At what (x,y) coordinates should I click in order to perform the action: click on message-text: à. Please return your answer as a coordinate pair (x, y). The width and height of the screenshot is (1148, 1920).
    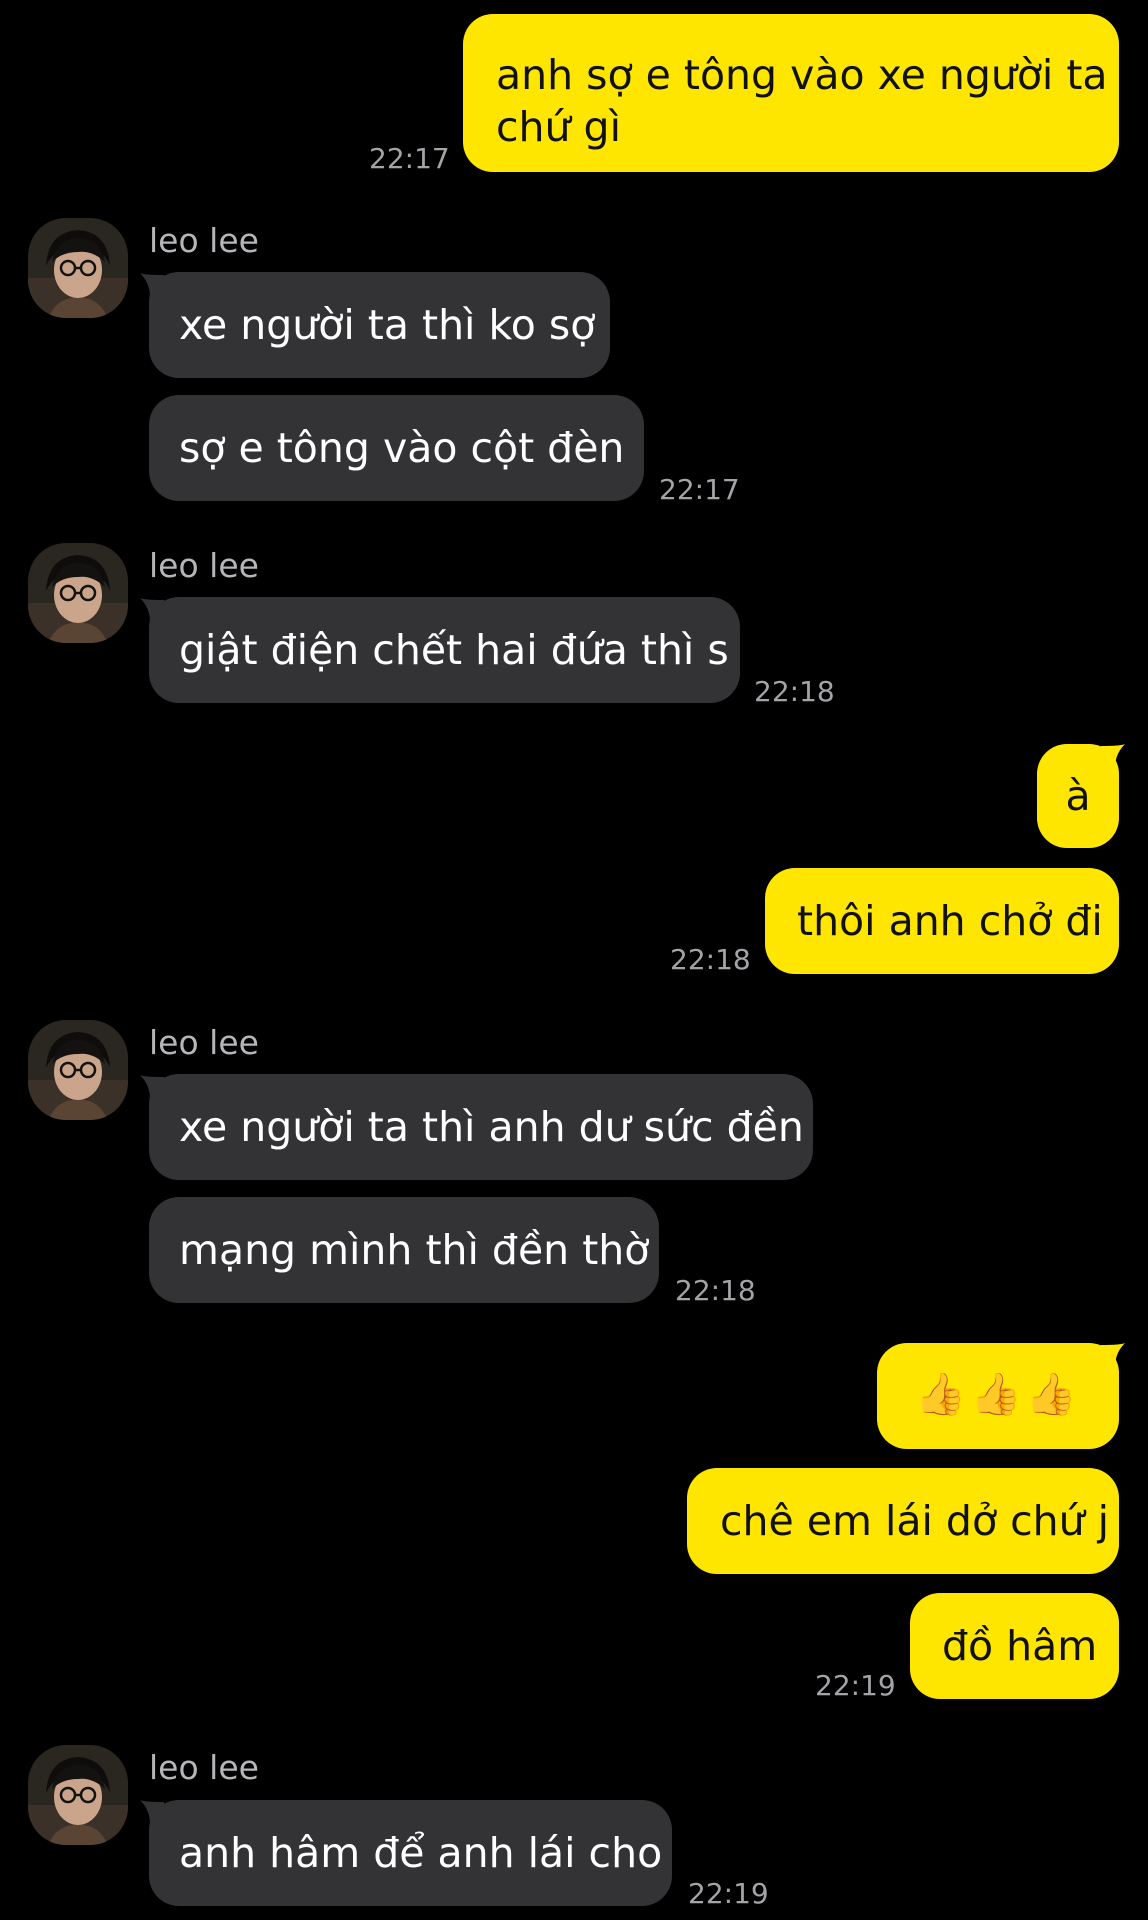
    Looking at the image, I should click on (1078, 796).